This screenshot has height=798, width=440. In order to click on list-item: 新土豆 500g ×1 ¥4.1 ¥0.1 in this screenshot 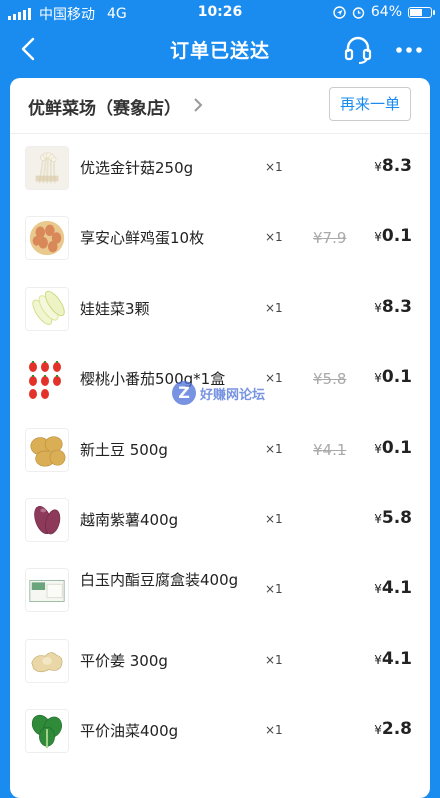, I will do `click(220, 451)`.